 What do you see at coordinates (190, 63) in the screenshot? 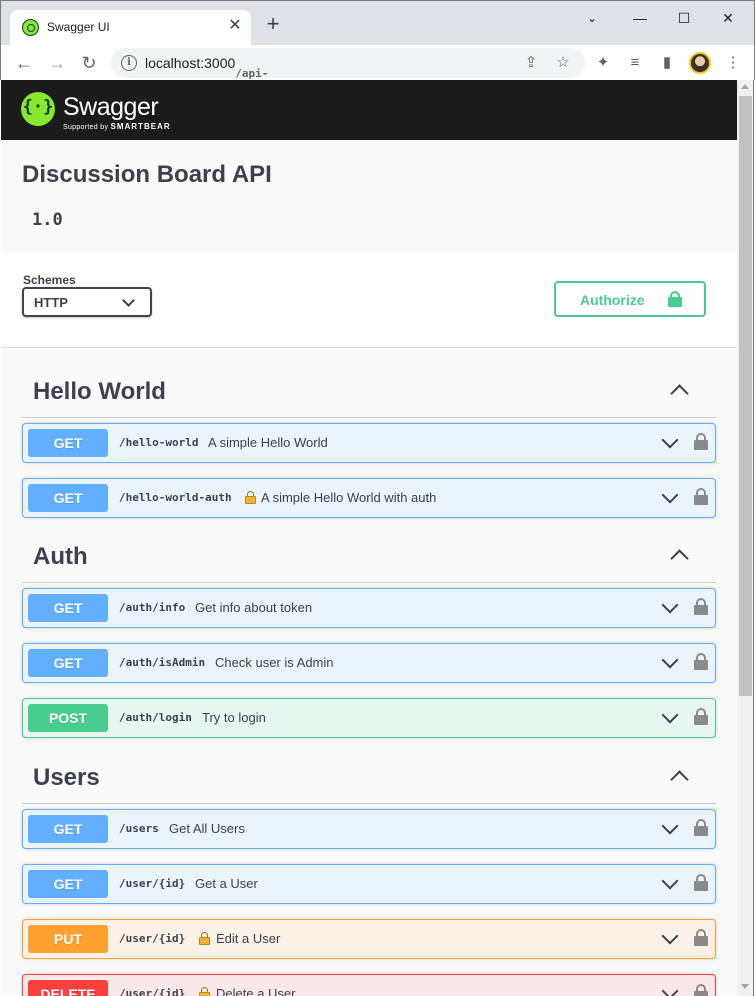
I see `url-host: localhost:3000` at bounding box center [190, 63].